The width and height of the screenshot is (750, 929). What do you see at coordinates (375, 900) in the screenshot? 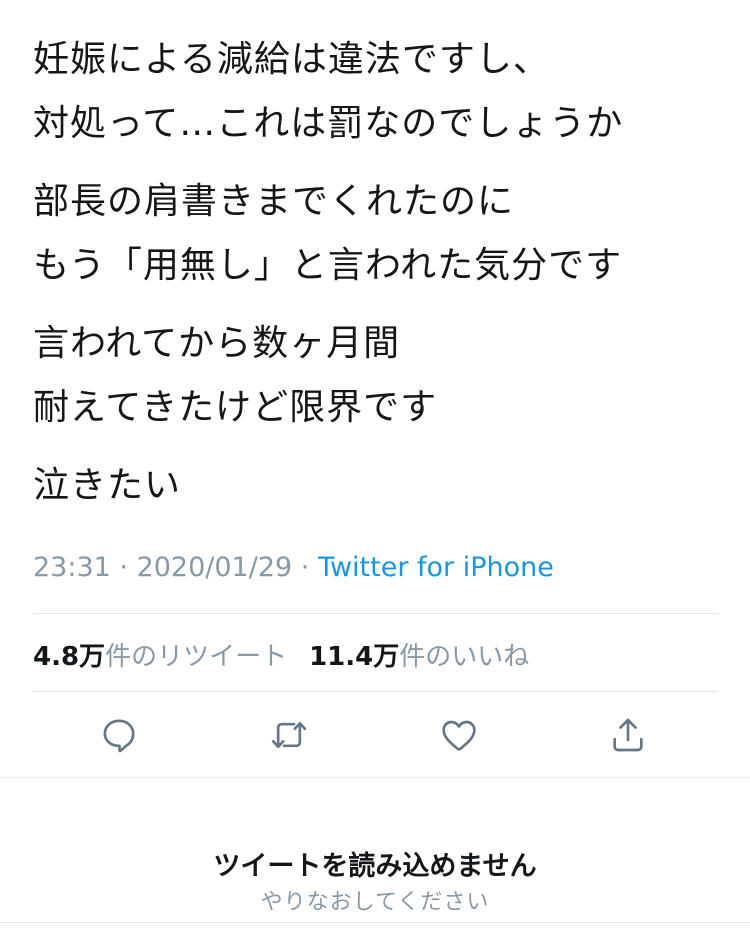
I see `retry-link: やりなおしてください` at bounding box center [375, 900].